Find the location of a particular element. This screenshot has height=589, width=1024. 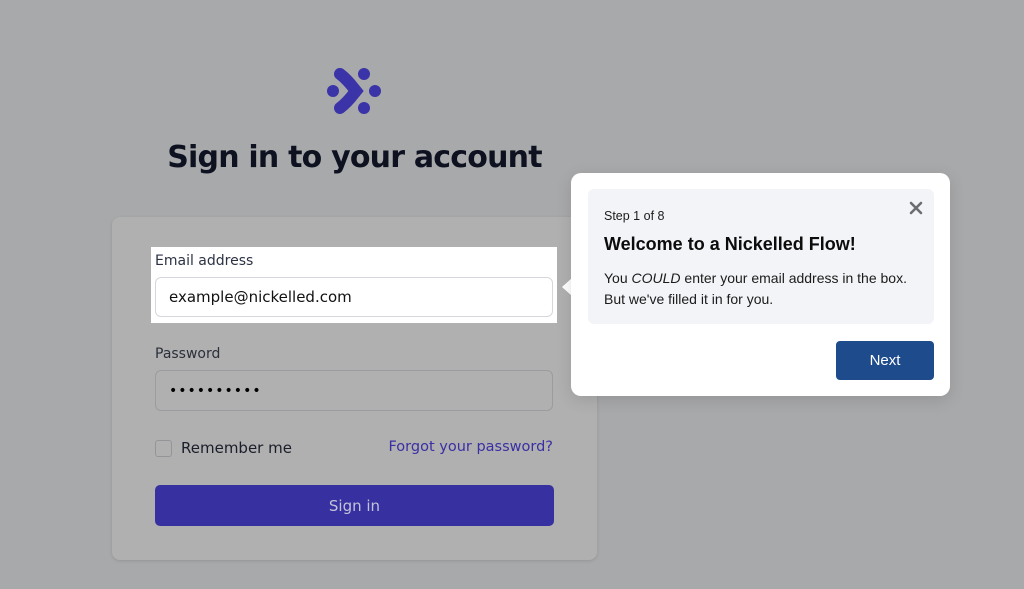

next-button: Next is located at coordinates (885, 360).